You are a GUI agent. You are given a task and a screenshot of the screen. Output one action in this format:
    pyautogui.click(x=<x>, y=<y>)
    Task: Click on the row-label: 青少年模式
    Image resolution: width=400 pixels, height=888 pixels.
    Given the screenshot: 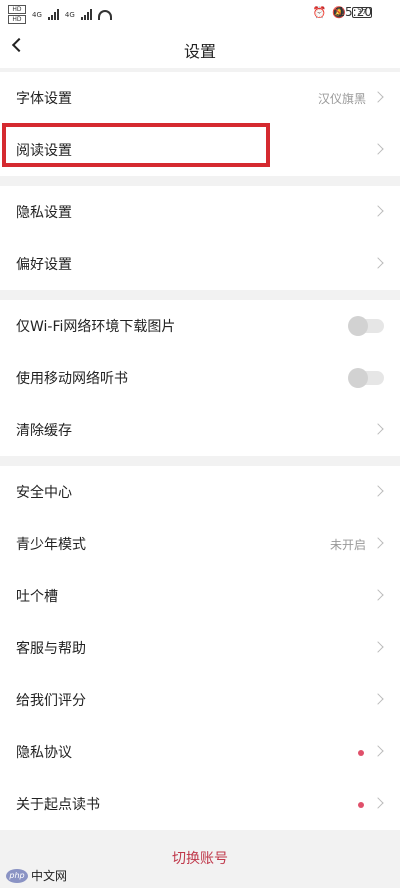 What is the action you would take?
    pyautogui.click(x=51, y=545)
    